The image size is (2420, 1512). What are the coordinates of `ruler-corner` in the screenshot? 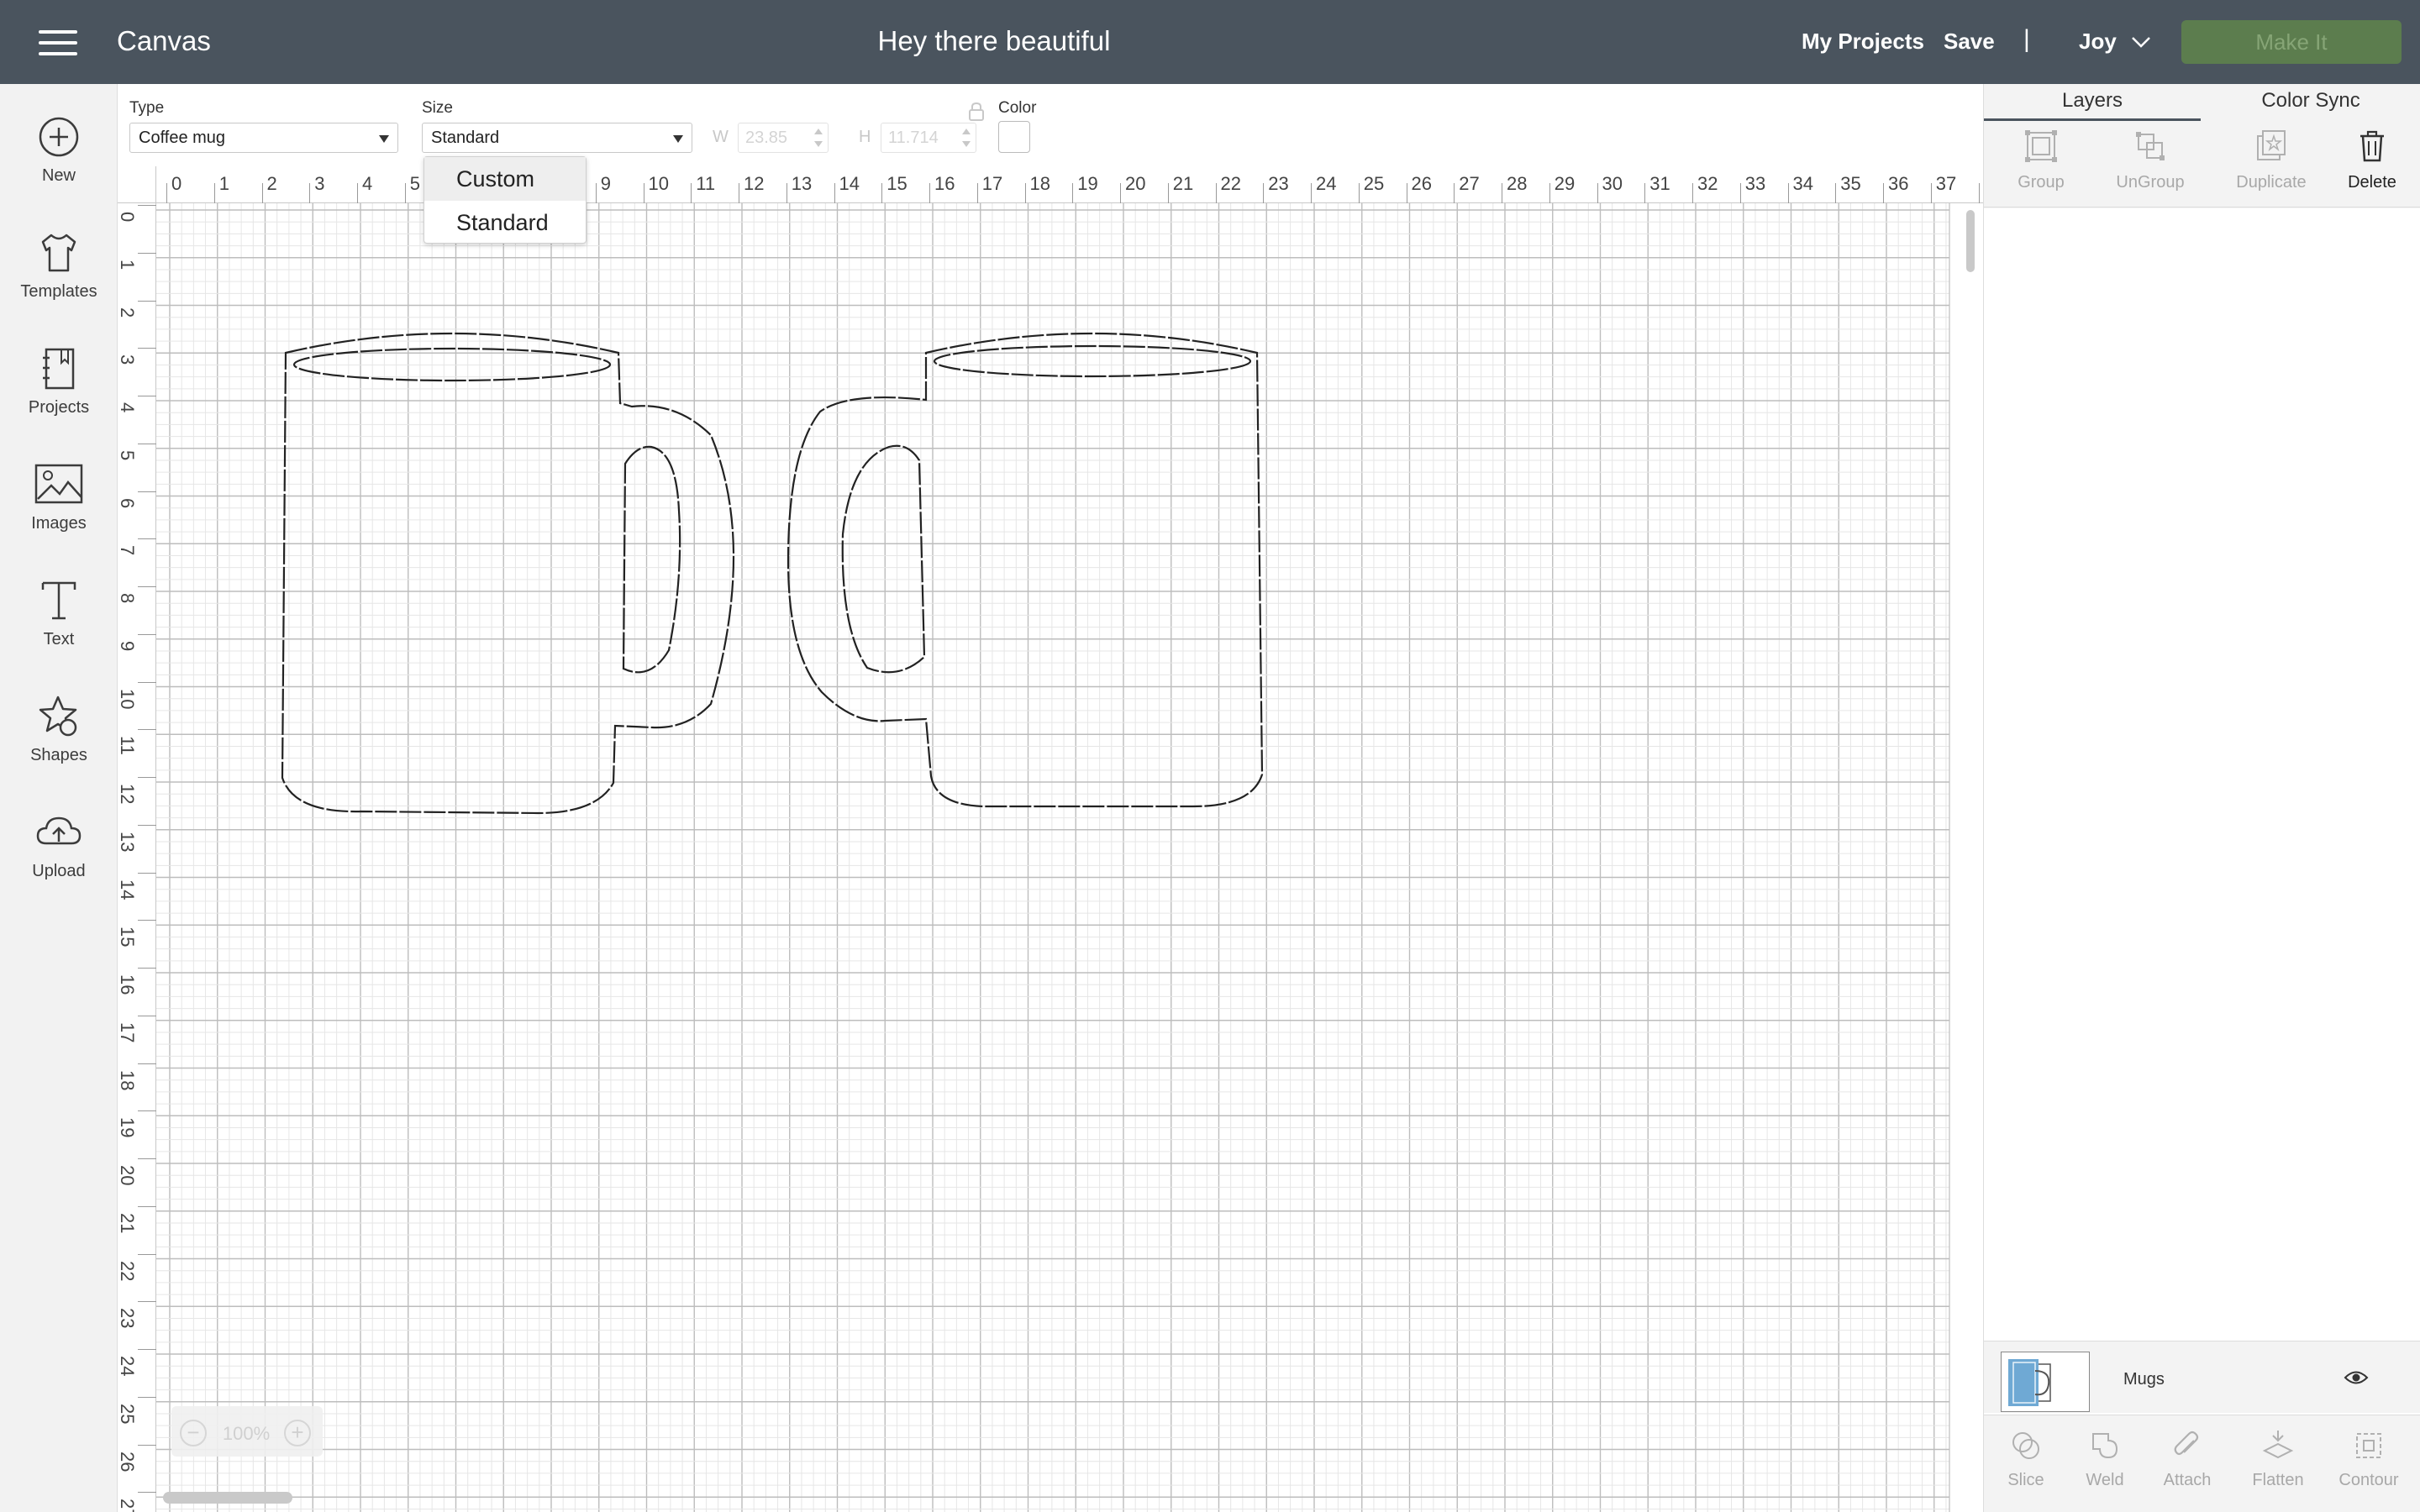 It's located at (137, 184).